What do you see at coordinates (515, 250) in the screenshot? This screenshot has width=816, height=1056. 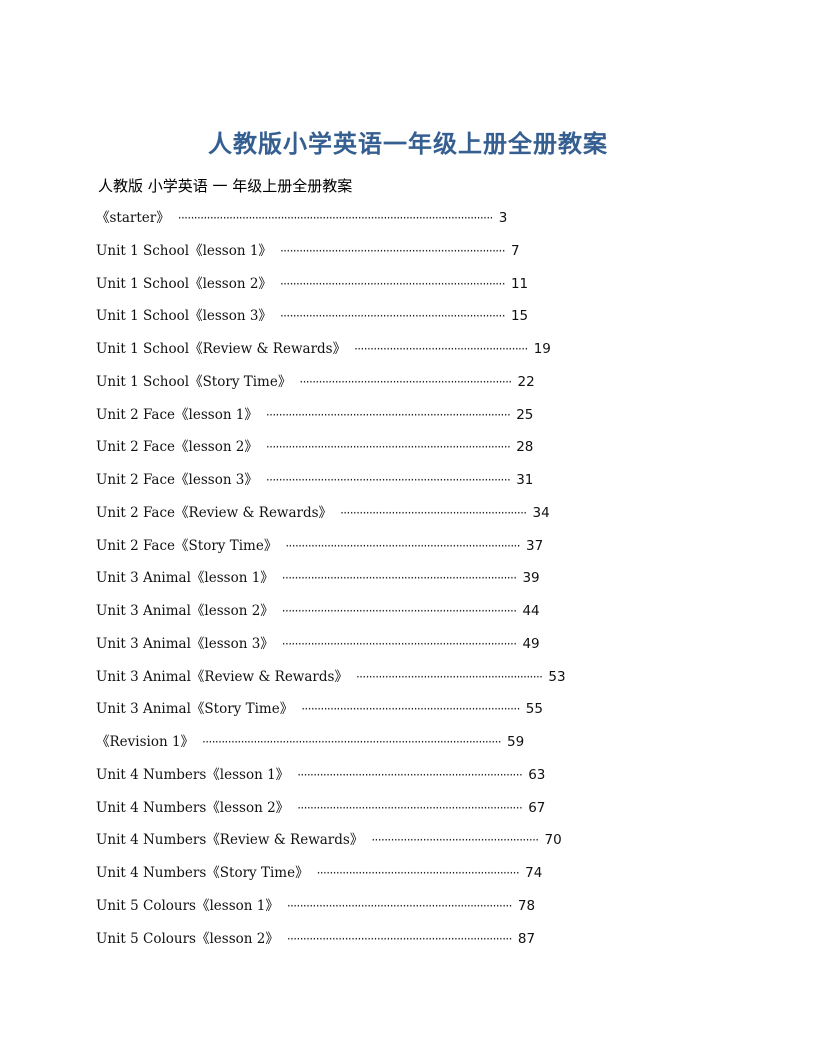 I see `toc-entry-page-number: 7` at bounding box center [515, 250].